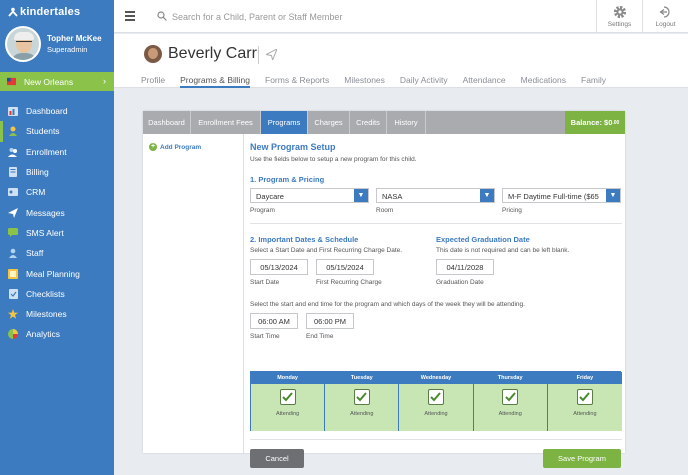 The height and width of the screenshot is (475, 688). What do you see at coordinates (13, 212) in the screenshot?
I see `messages-icon` at bounding box center [13, 212].